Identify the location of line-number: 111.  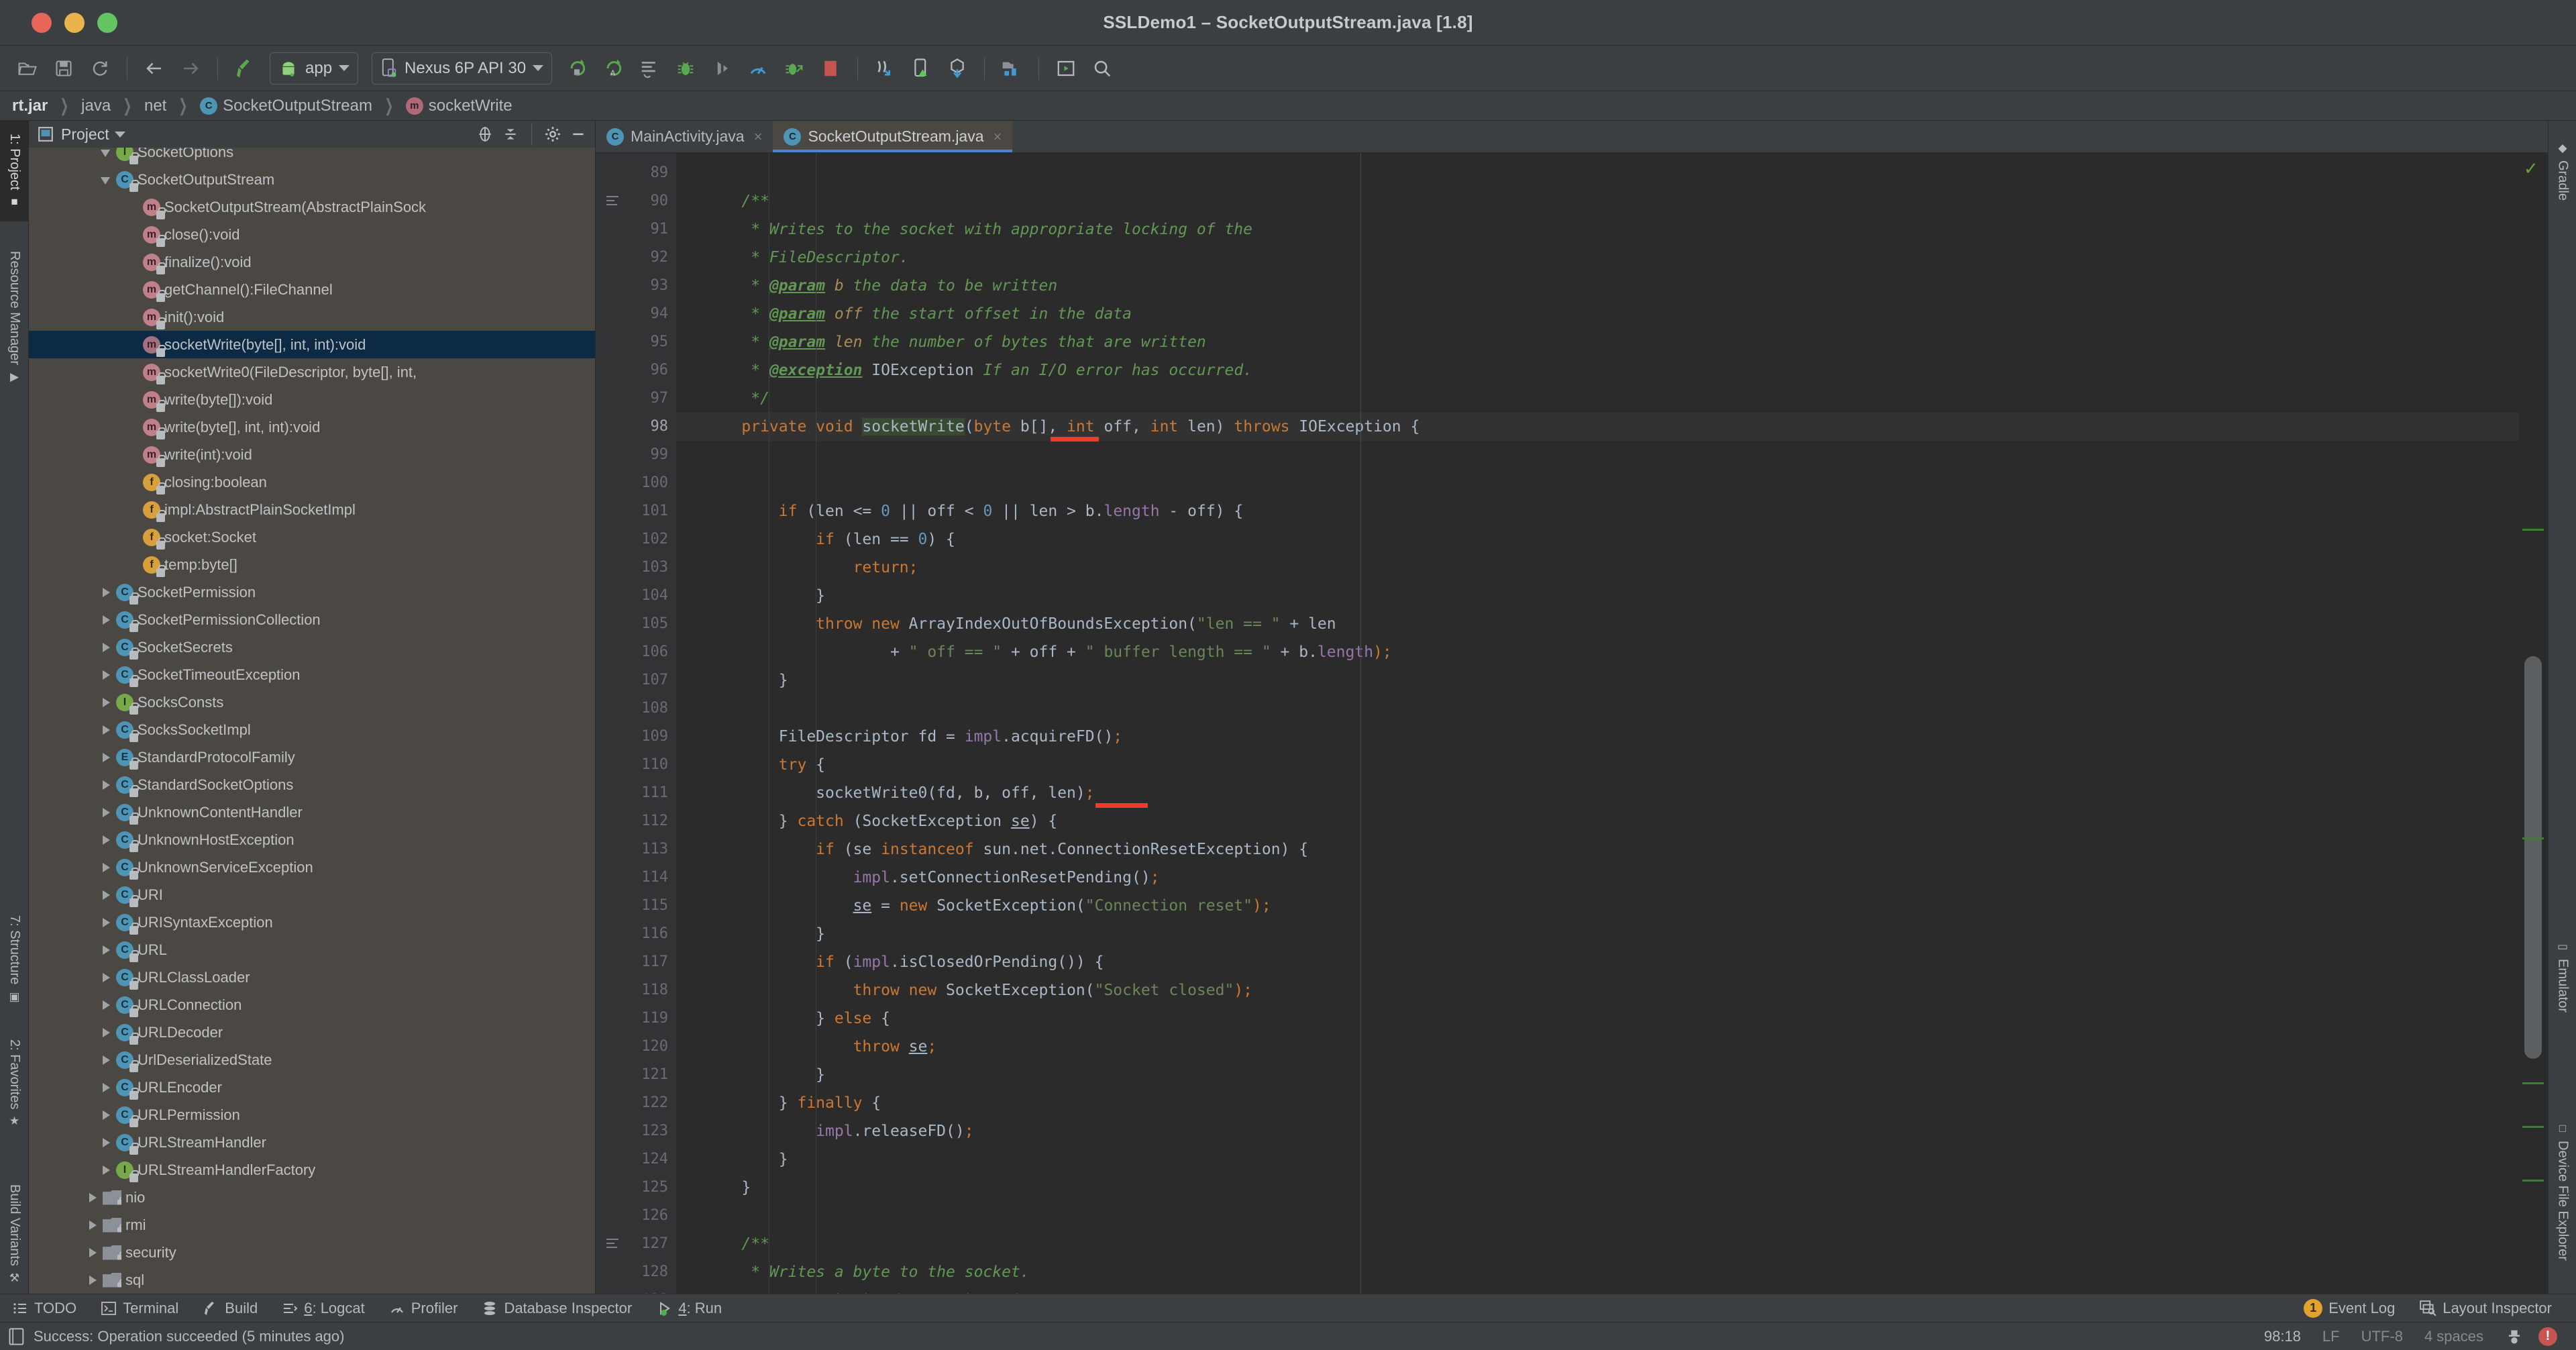
(636, 793).